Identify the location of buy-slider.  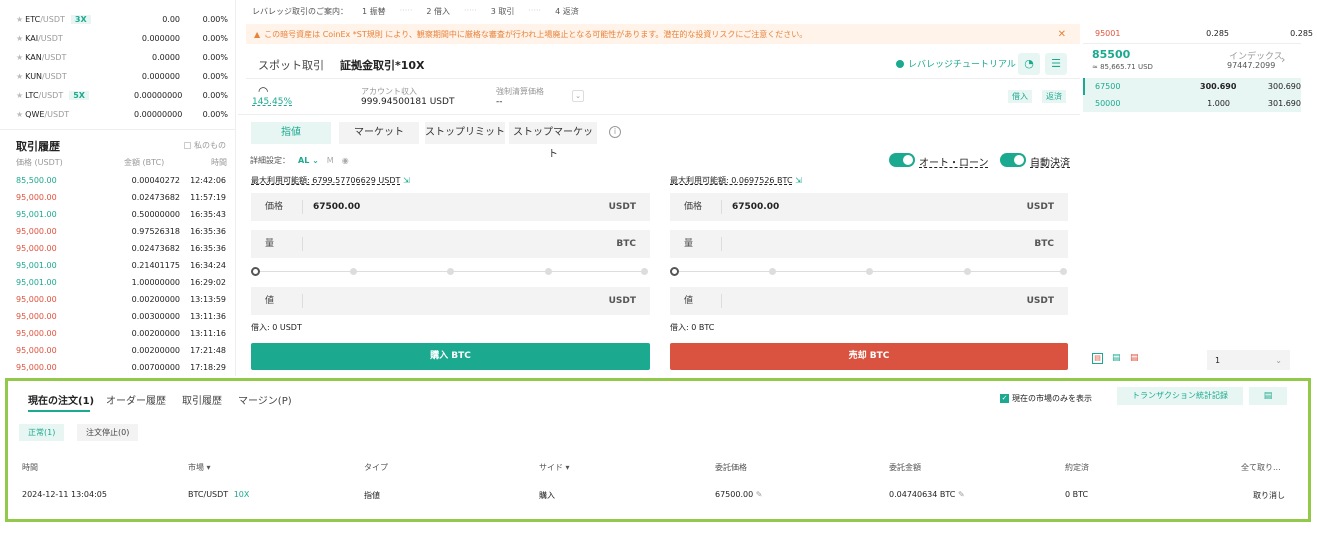
(450, 272).